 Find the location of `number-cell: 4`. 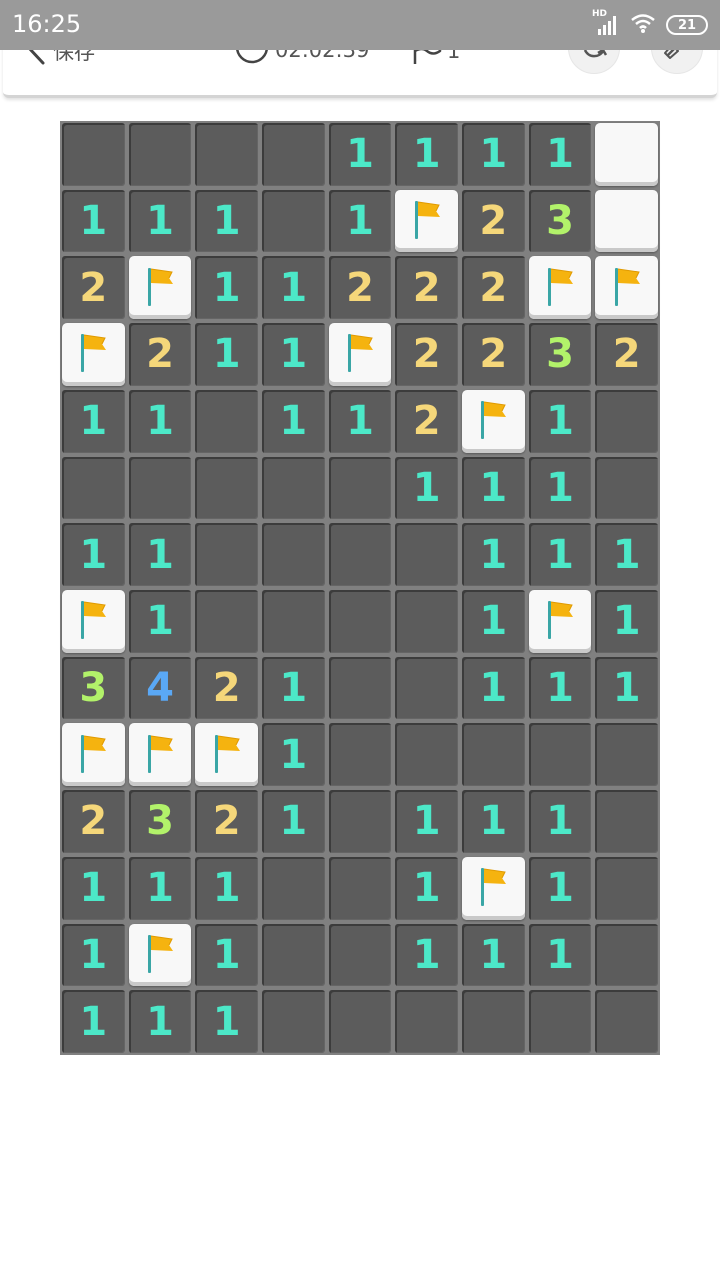

number-cell: 4 is located at coordinates (160, 688).